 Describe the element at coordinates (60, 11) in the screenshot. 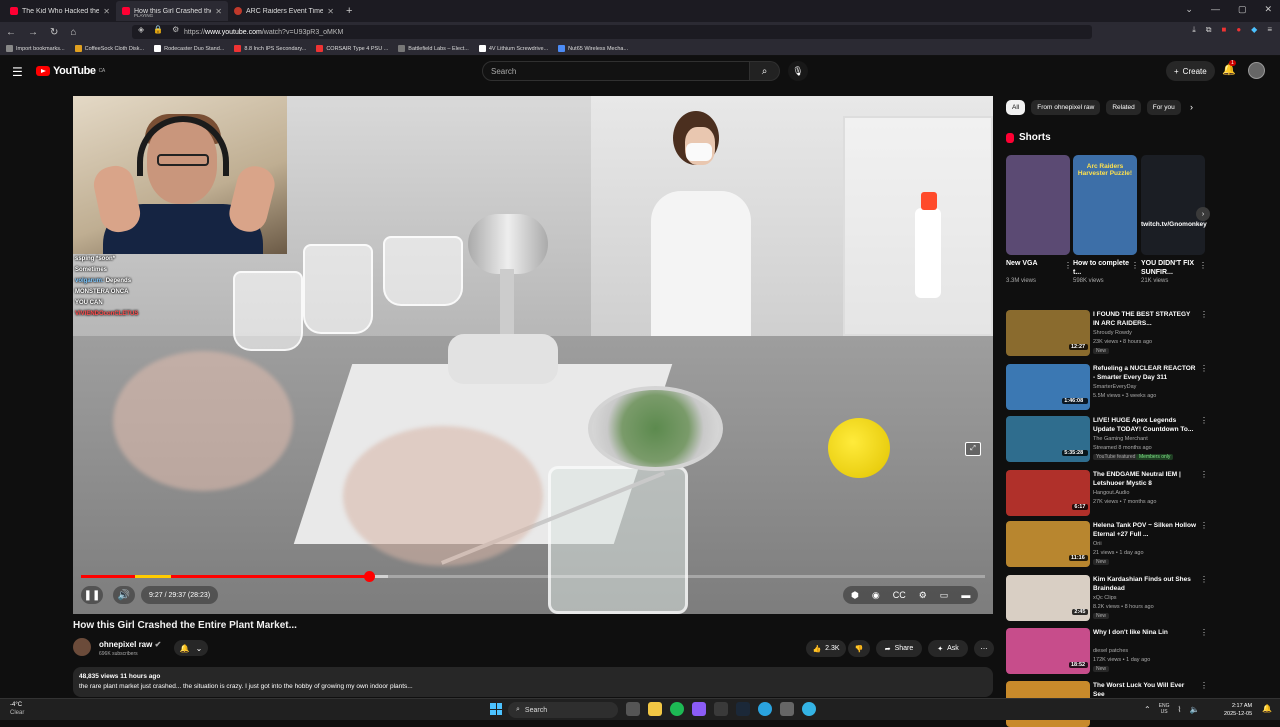

I see `browser-tab-1: The Kid Who Hacked the Penta ✕` at that location.